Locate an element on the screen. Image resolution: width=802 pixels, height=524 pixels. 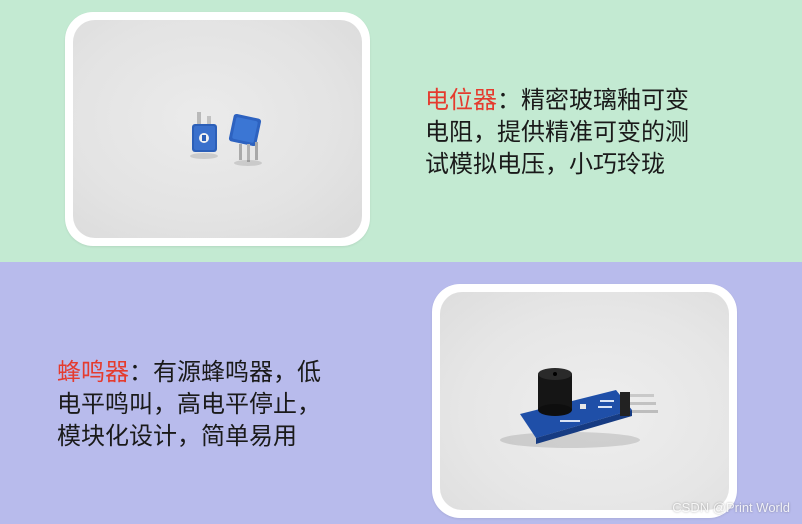
buzzer-desc-line3: 模块化设计，简单易用 is located at coordinates (177, 436).